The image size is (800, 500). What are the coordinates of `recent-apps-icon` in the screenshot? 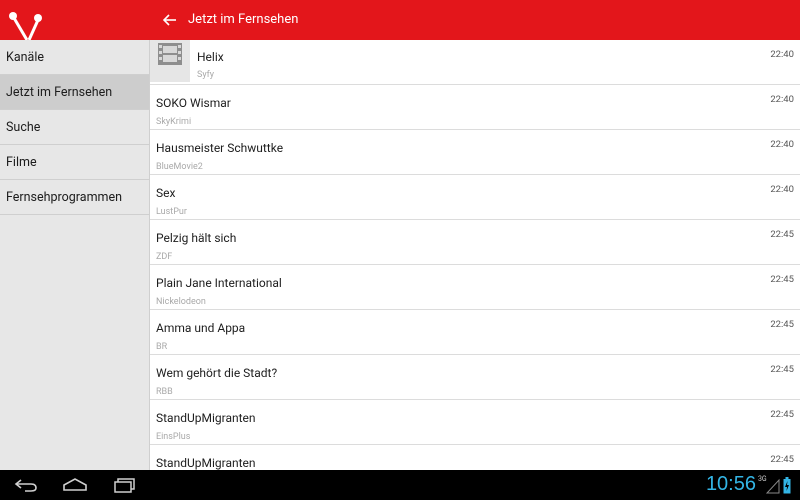 It's located at (125, 485).